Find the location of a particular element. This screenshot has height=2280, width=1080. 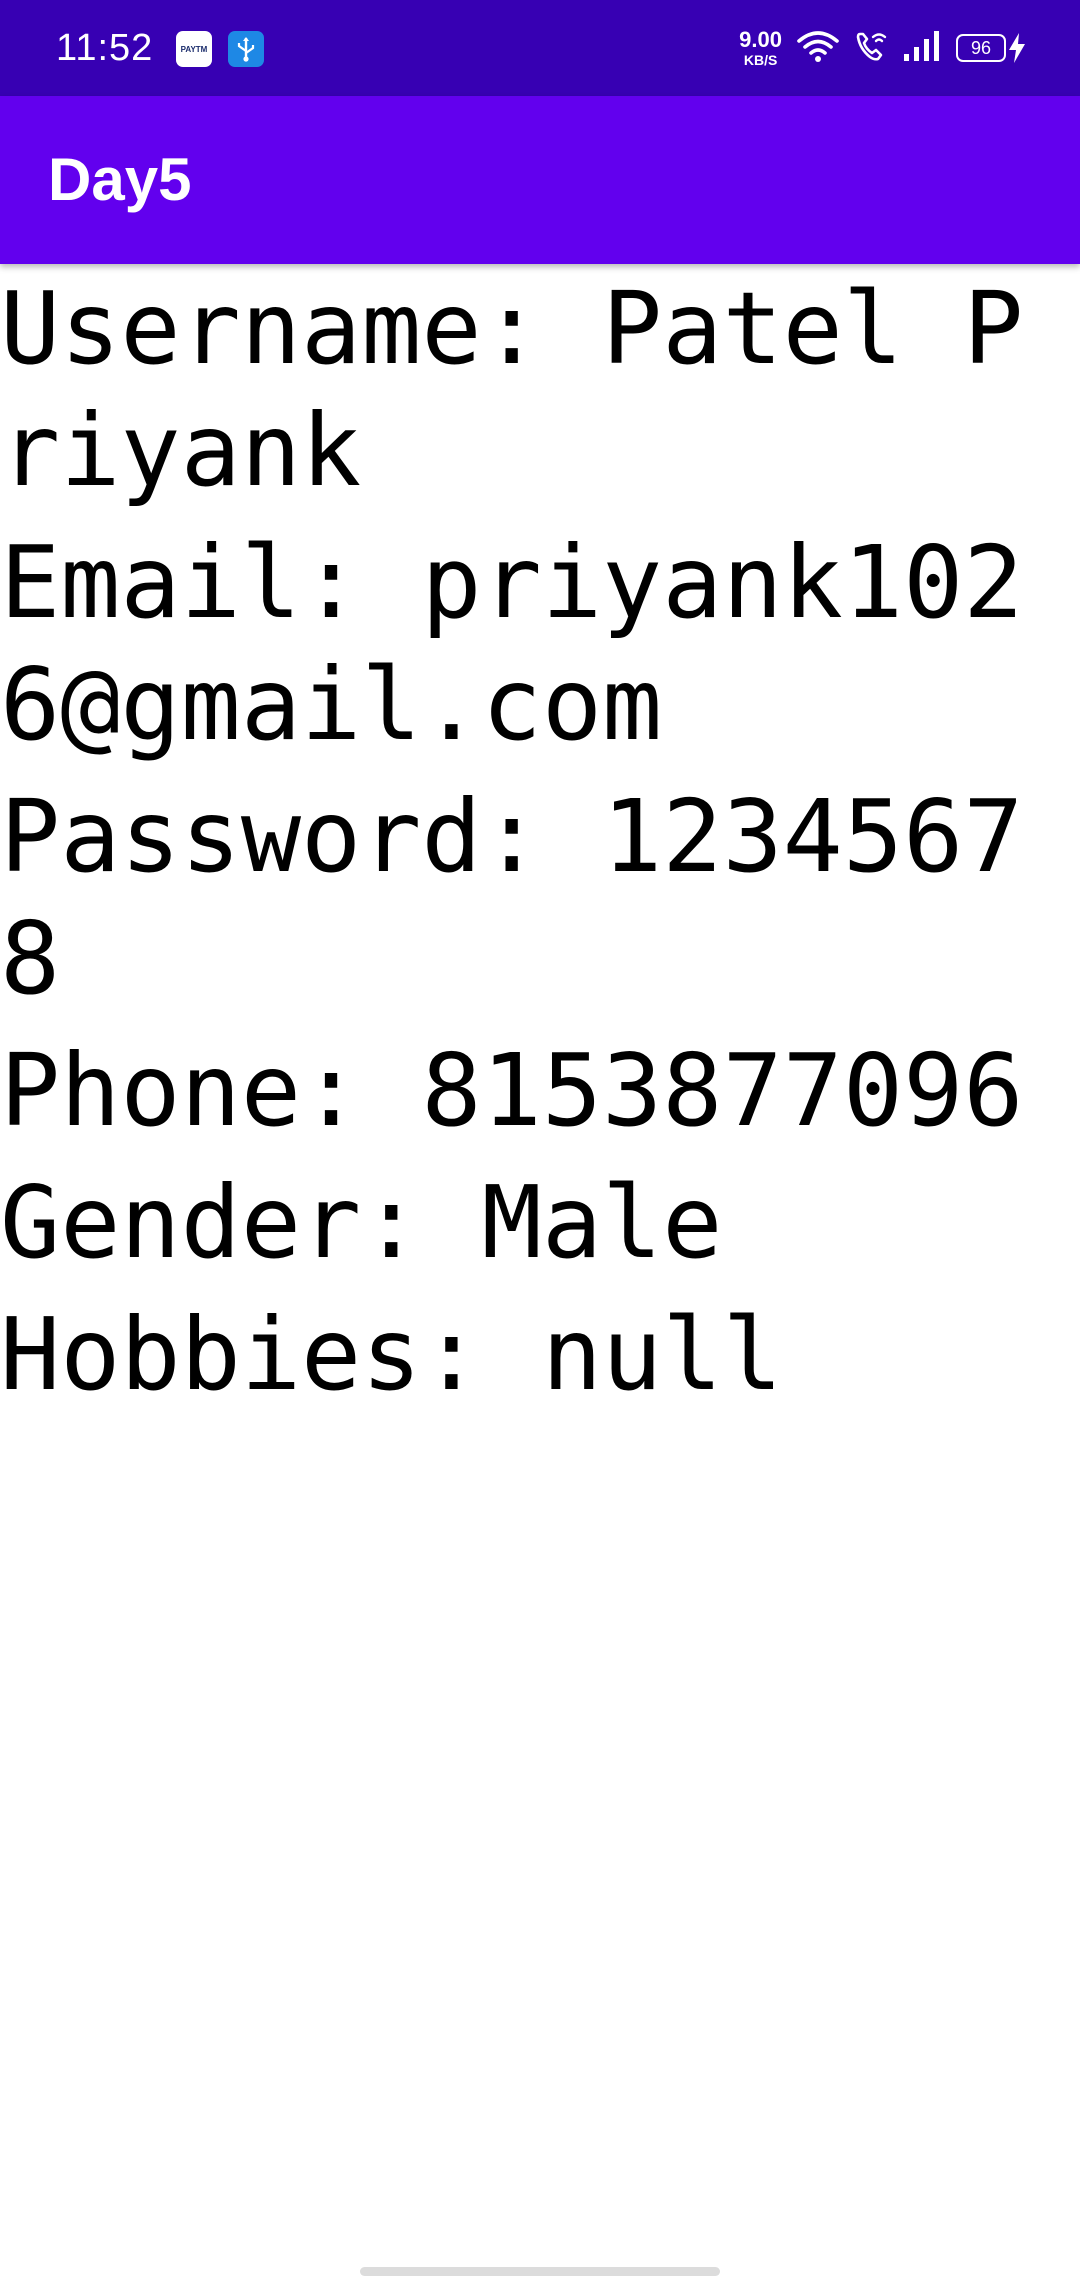

app-bar: Day5 is located at coordinates (540, 180).